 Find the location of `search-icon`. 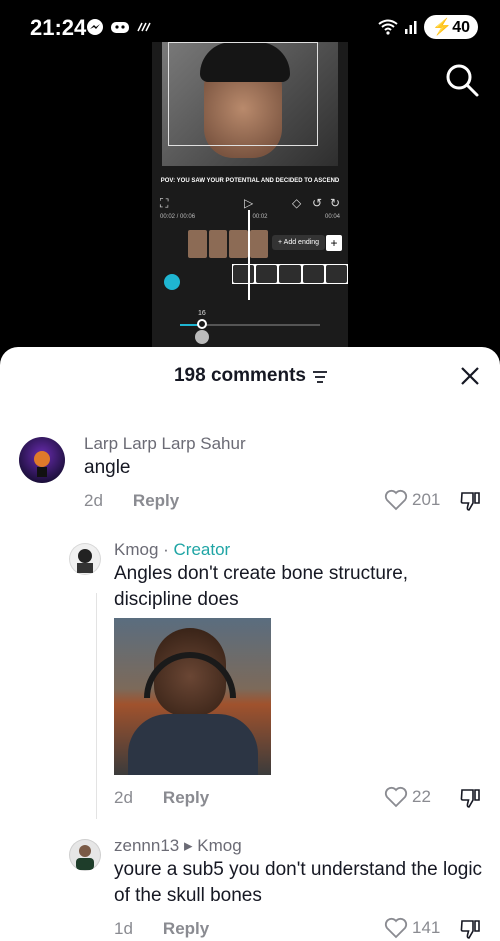

search-icon is located at coordinates (462, 80).